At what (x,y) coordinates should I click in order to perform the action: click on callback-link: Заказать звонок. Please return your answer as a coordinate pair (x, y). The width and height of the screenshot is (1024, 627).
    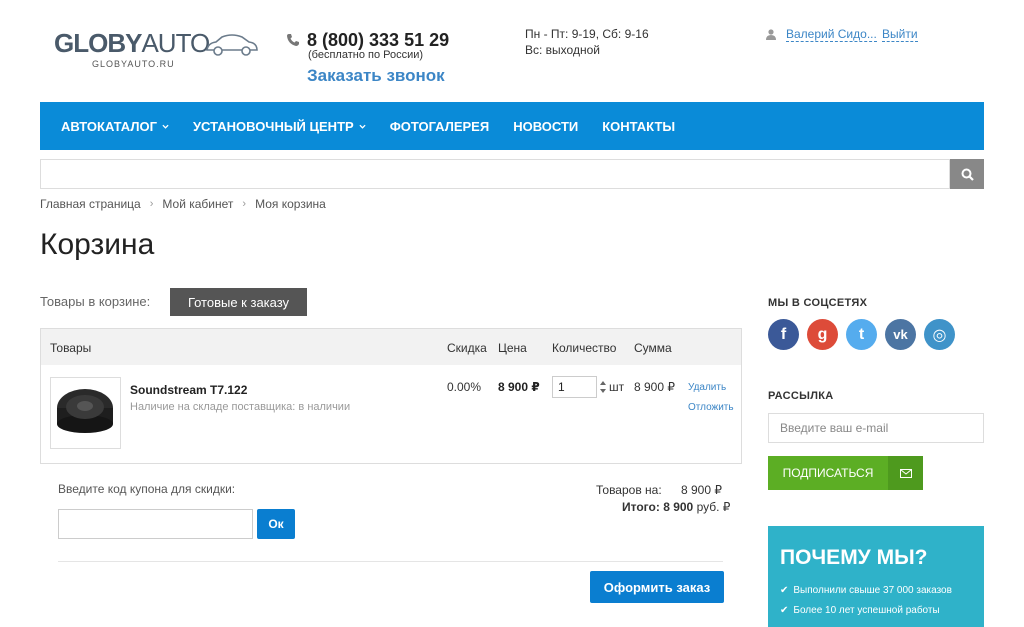
    Looking at the image, I should click on (376, 76).